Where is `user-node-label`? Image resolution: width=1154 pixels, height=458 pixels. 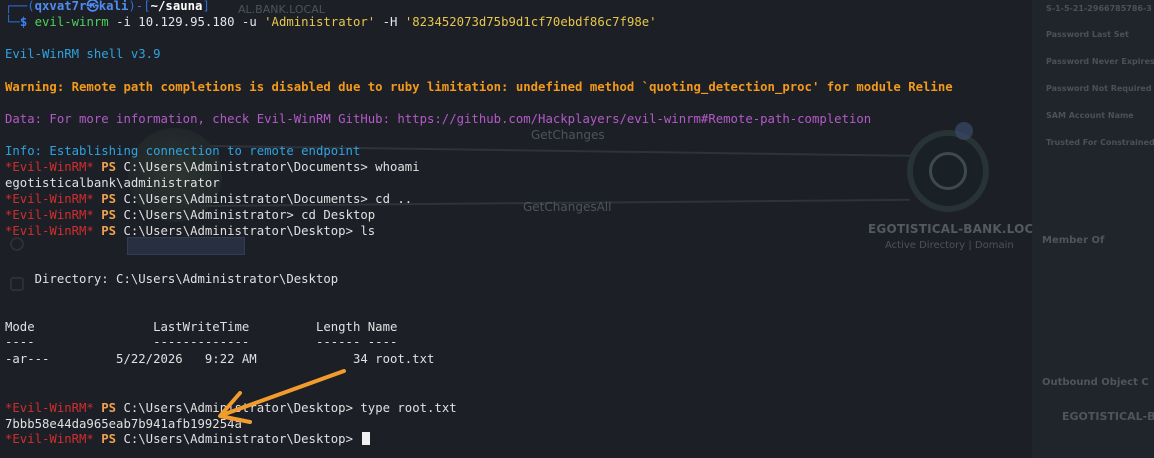 user-node-label is located at coordinates (186, 246).